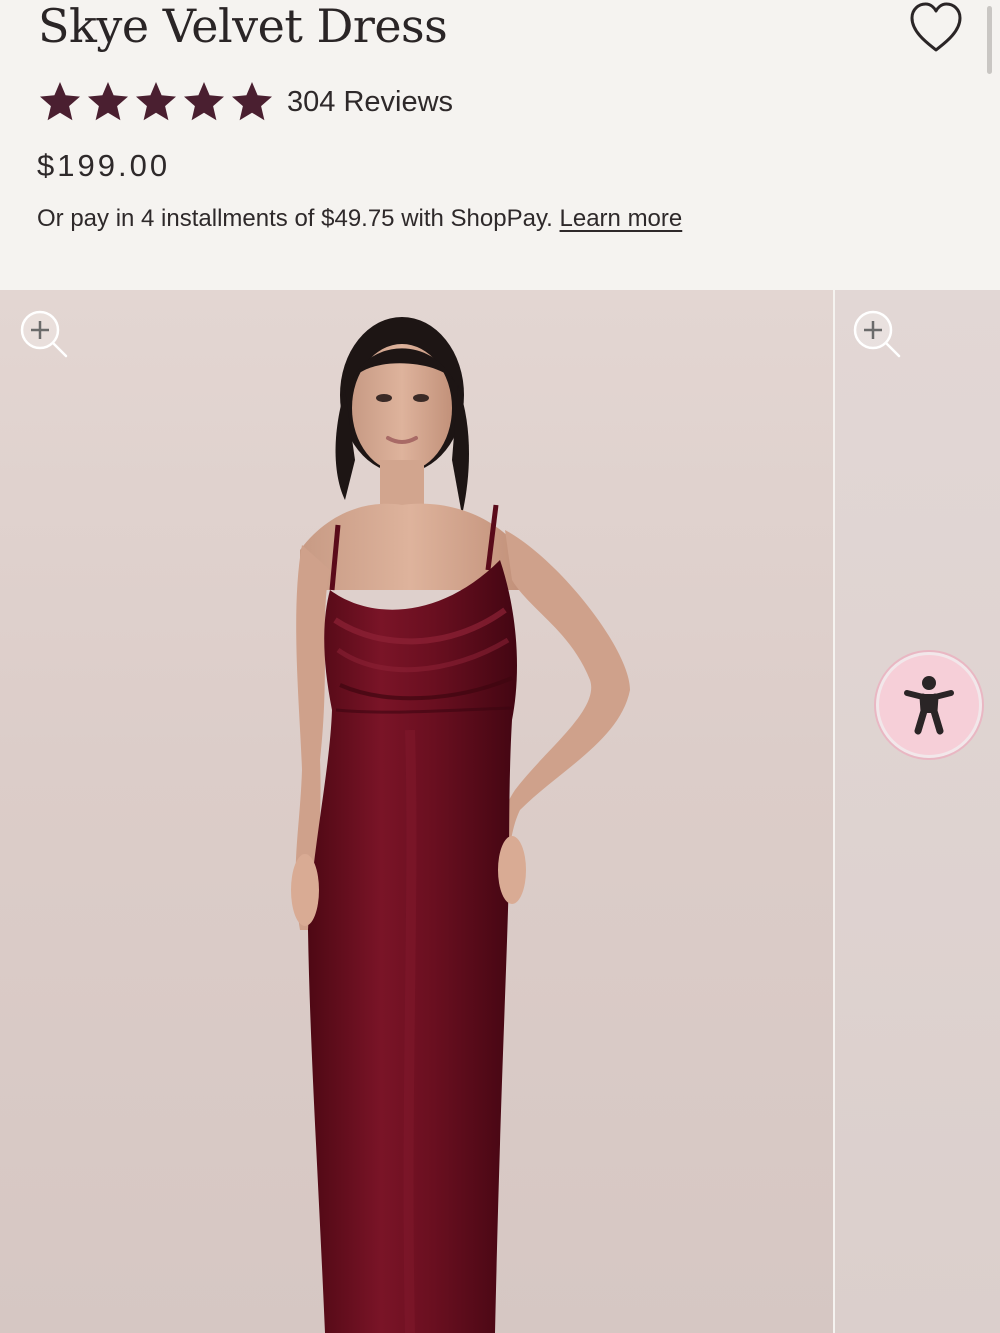 Image resolution: width=1000 pixels, height=1333 pixels. Describe the element at coordinates (104, 165) in the screenshot. I see `product-price: $199.00` at that location.